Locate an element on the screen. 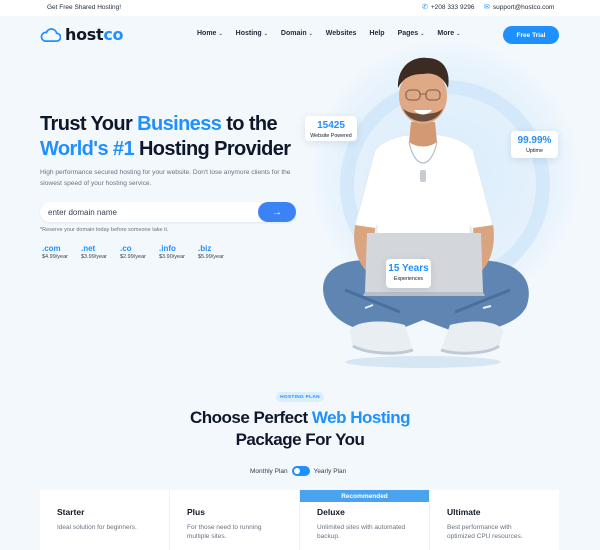 The width and height of the screenshot is (600, 550). billing-switch is located at coordinates (300, 471).